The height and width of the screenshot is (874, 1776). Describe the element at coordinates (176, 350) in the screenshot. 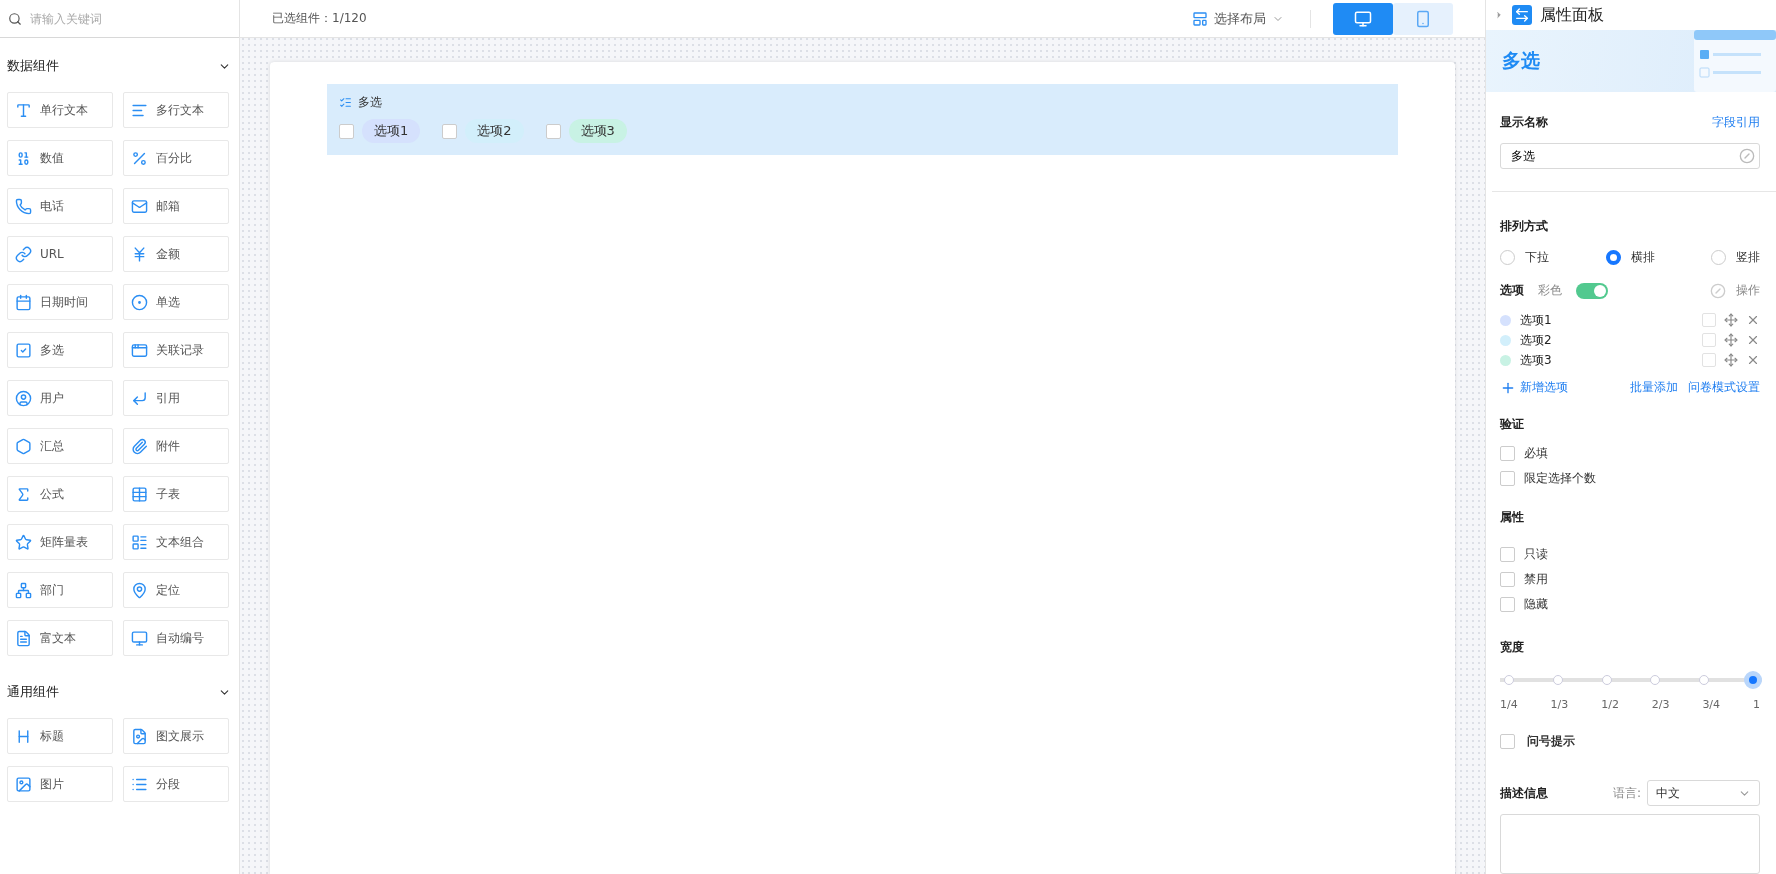

I see `component-item: 关联记录` at that location.